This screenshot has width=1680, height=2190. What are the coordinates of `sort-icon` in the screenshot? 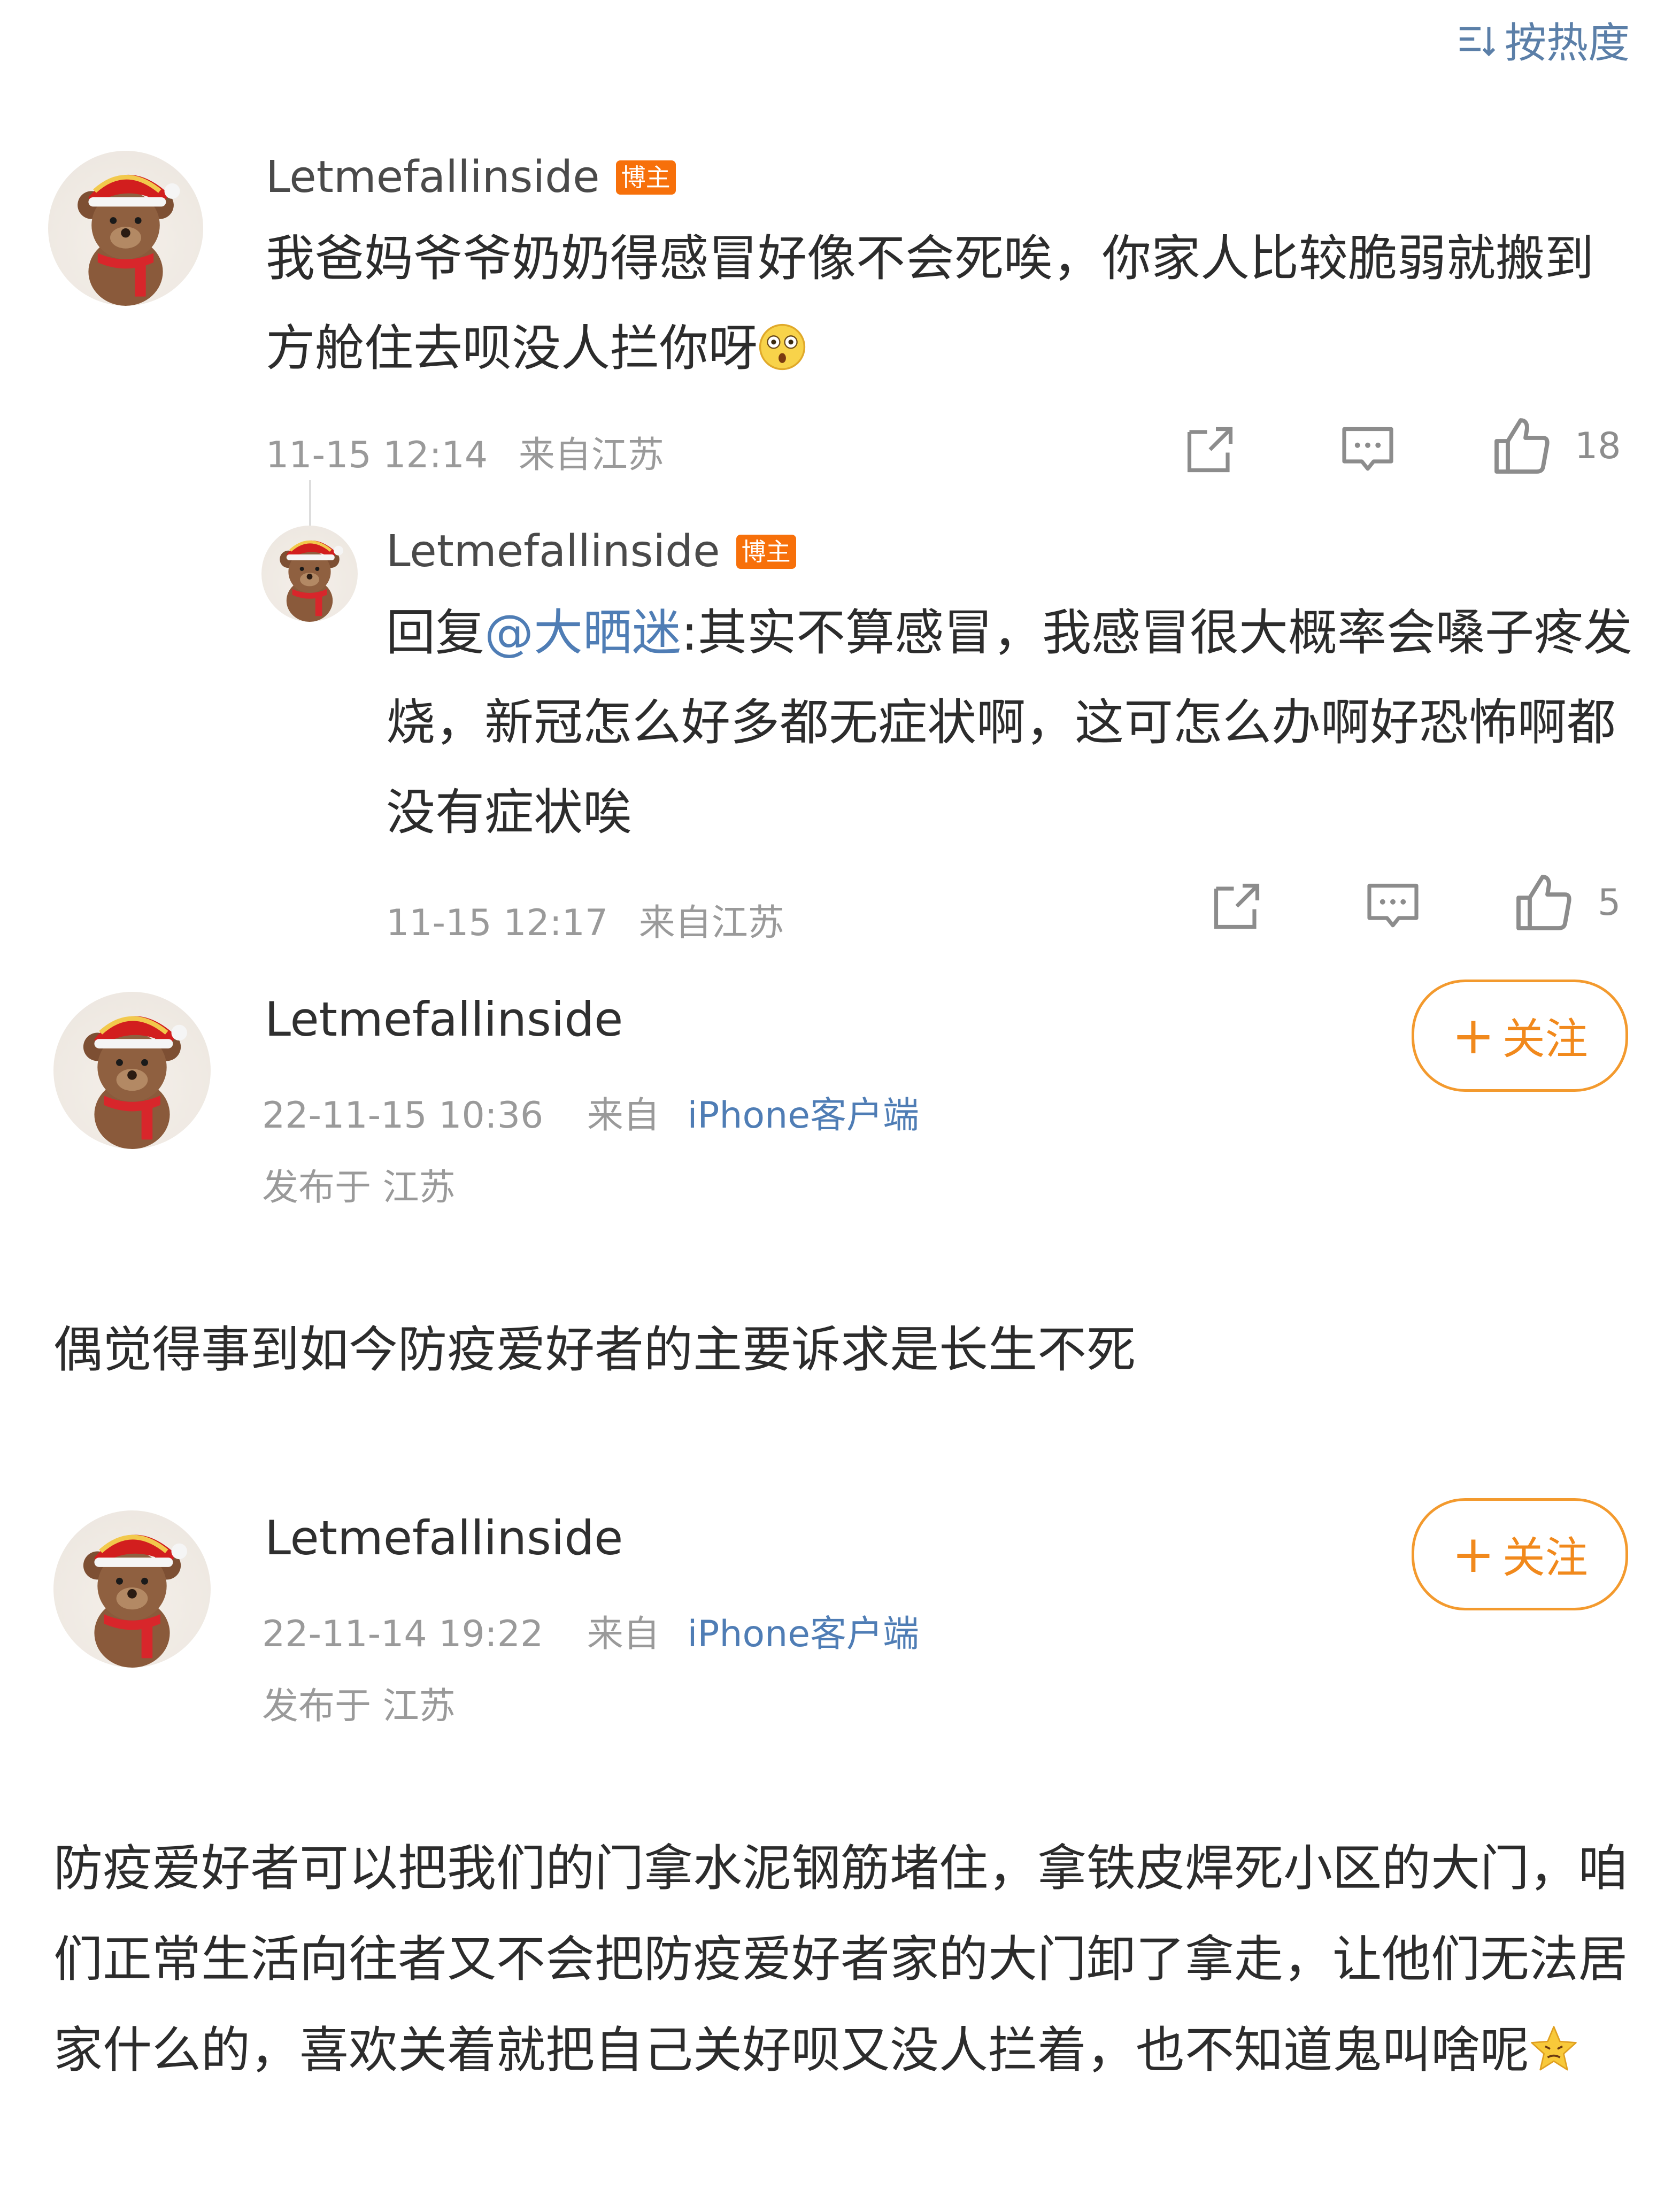 It's located at (1477, 42).